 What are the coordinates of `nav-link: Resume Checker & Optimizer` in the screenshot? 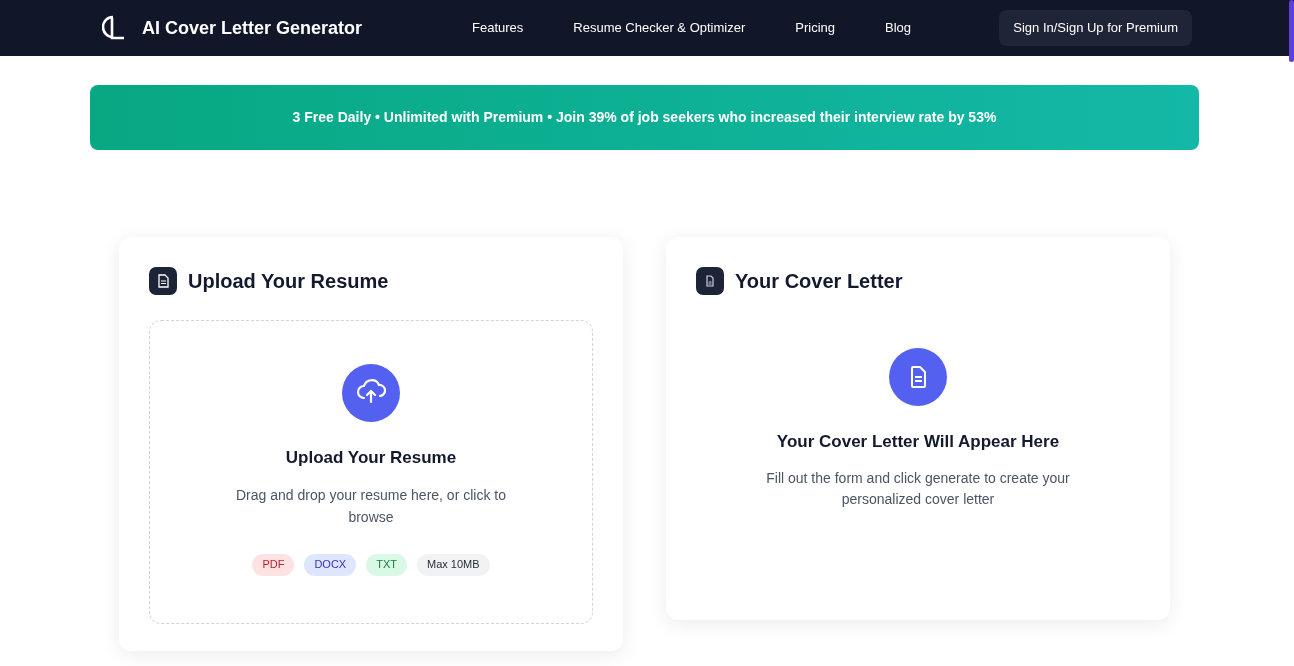 It's located at (659, 28).